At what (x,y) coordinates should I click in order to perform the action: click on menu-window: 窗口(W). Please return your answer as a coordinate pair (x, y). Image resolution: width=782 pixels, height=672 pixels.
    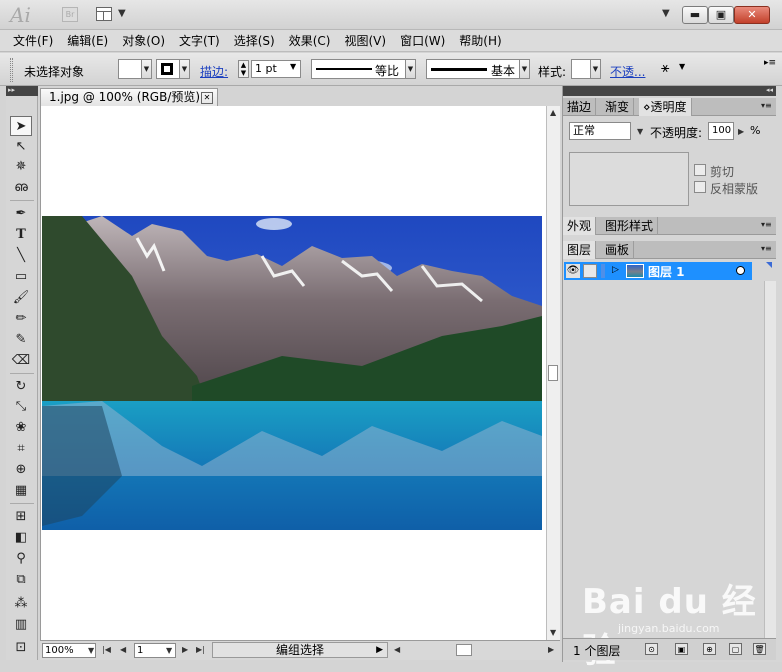
    Looking at the image, I should click on (422, 41).